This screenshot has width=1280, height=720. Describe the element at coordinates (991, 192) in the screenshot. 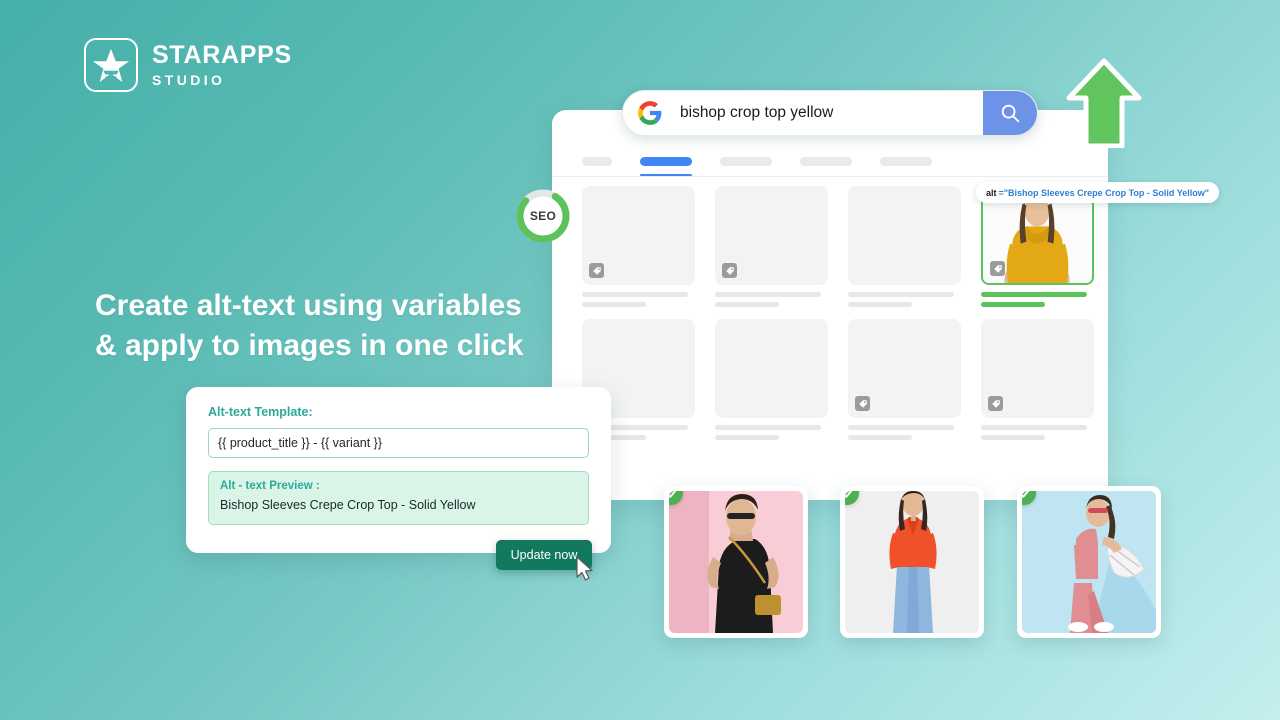

I see `alt-tooltip-key: alt` at that location.